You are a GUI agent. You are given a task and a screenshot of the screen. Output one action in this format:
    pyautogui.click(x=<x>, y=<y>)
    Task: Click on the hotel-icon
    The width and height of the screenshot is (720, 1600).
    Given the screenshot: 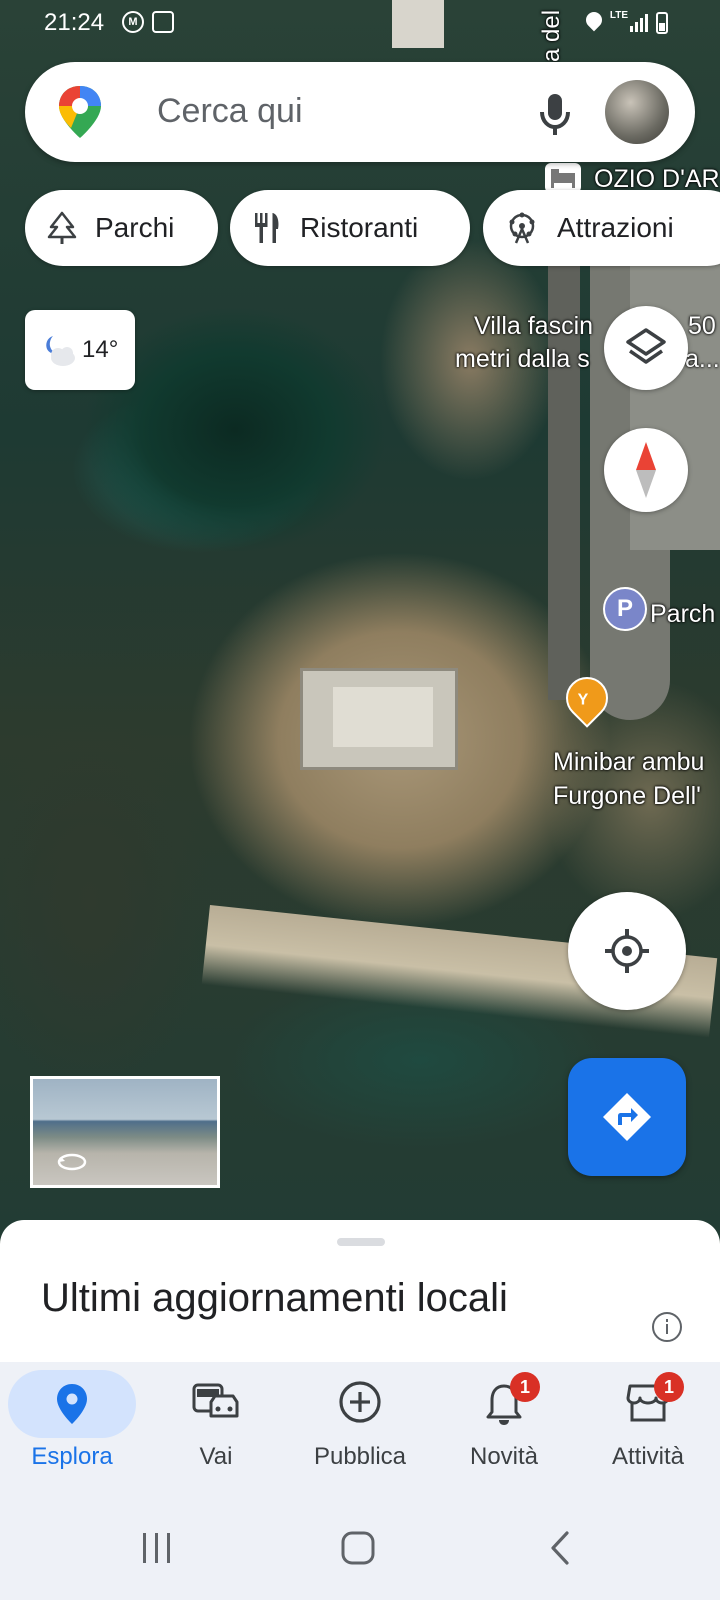 What is the action you would take?
    pyautogui.click(x=563, y=178)
    